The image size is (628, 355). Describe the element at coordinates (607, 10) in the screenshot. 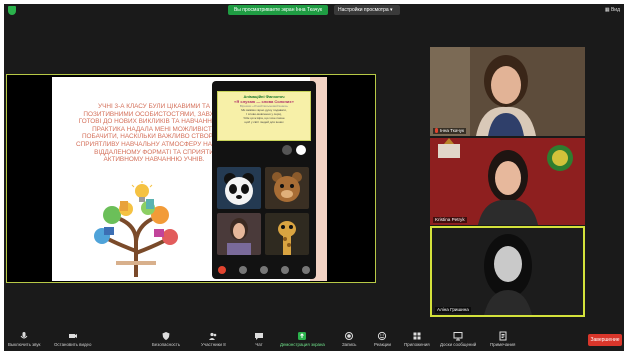

I see `grid-icon: ▦` at that location.